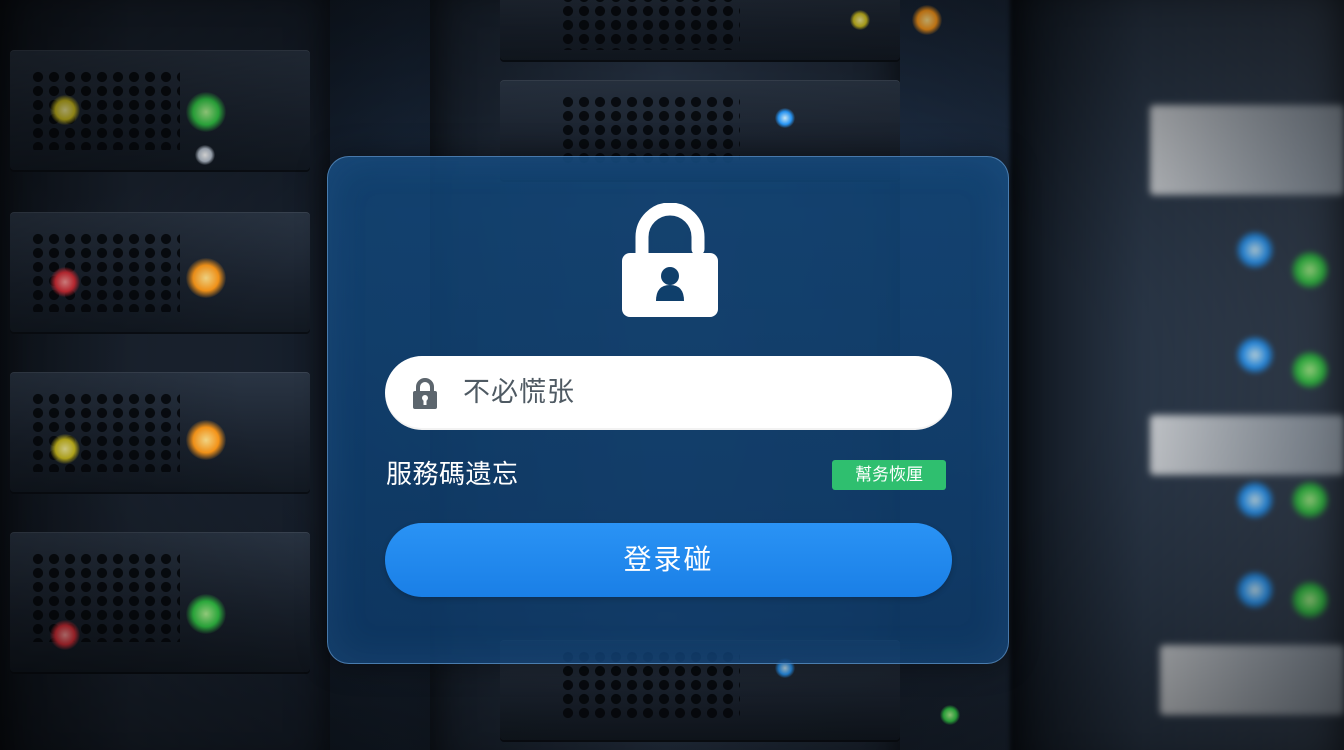  What do you see at coordinates (668, 560) in the screenshot?
I see `login-button: 登录碰` at bounding box center [668, 560].